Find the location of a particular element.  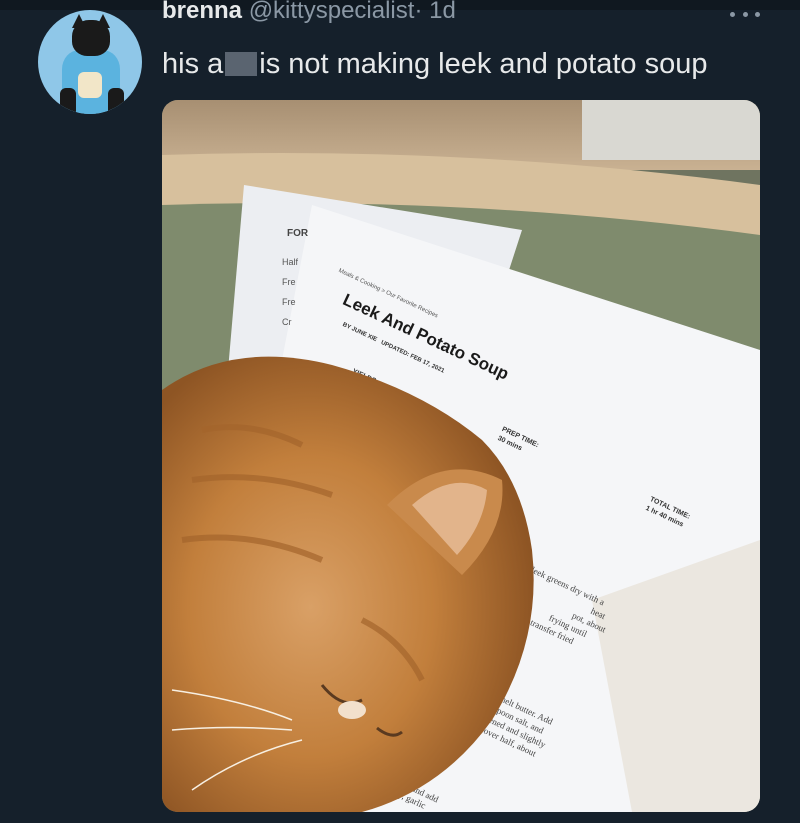

tweet-header: brenna @kittyspecialist· 1d is located at coordinates (309, 14).